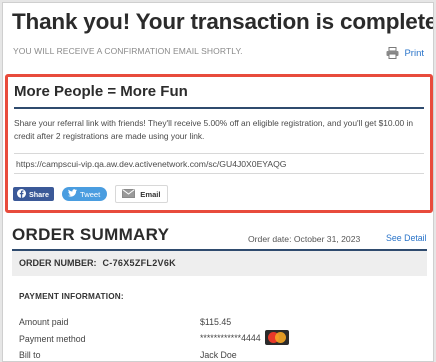 This screenshot has width=436, height=362. Describe the element at coordinates (58, 263) in the screenshot. I see `order-number-label: ORDER NUMBER:` at that location.